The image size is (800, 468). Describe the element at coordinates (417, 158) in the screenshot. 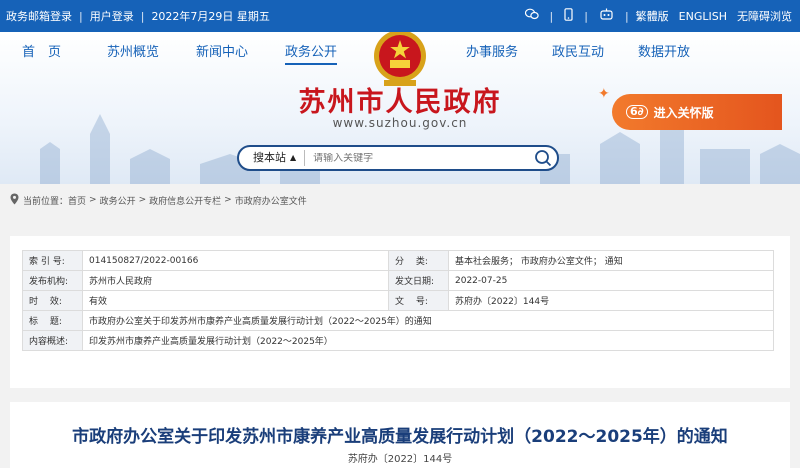

I see `search-input` at that location.